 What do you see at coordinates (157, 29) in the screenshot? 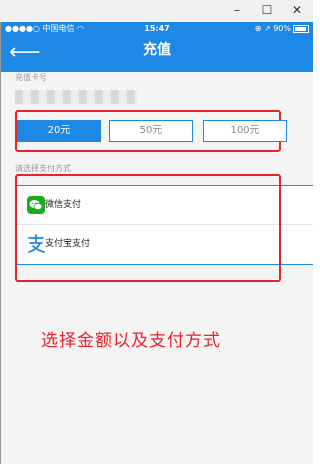
I see `status-bar: ●●●●○ 中国电信 ◠ 15:47 ⊕ ↗ 90%` at bounding box center [157, 29].